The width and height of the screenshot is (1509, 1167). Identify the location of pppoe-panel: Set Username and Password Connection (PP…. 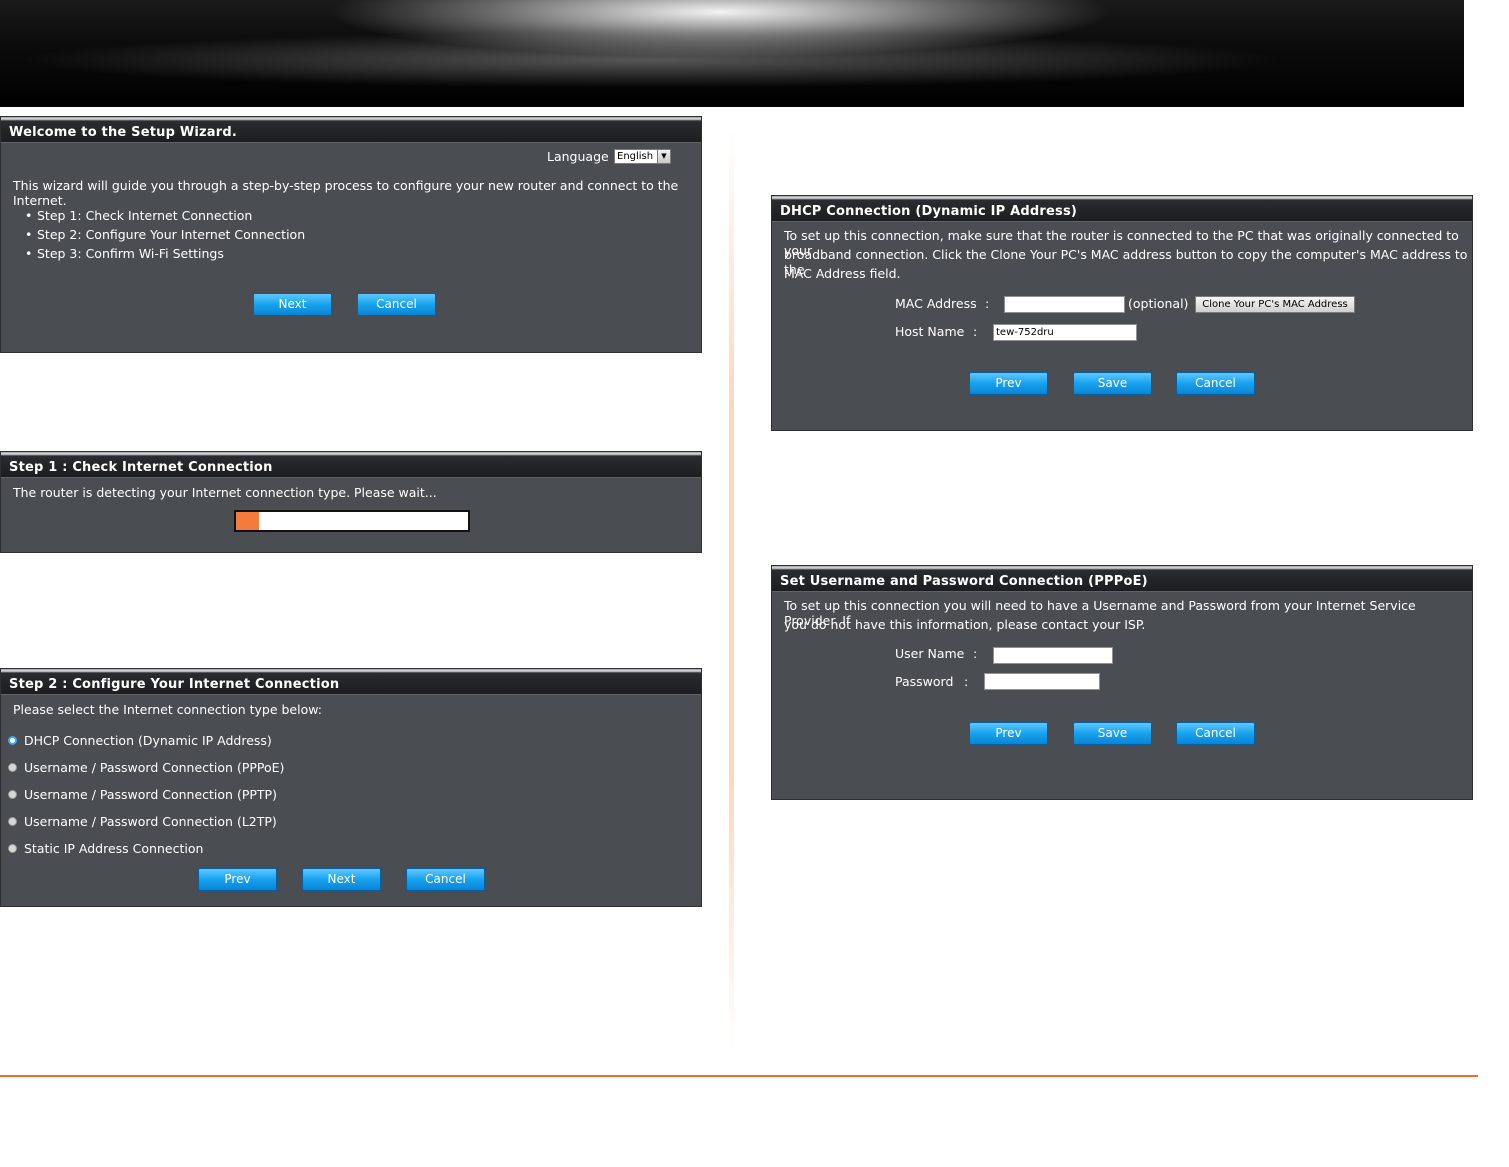
(1122, 682).